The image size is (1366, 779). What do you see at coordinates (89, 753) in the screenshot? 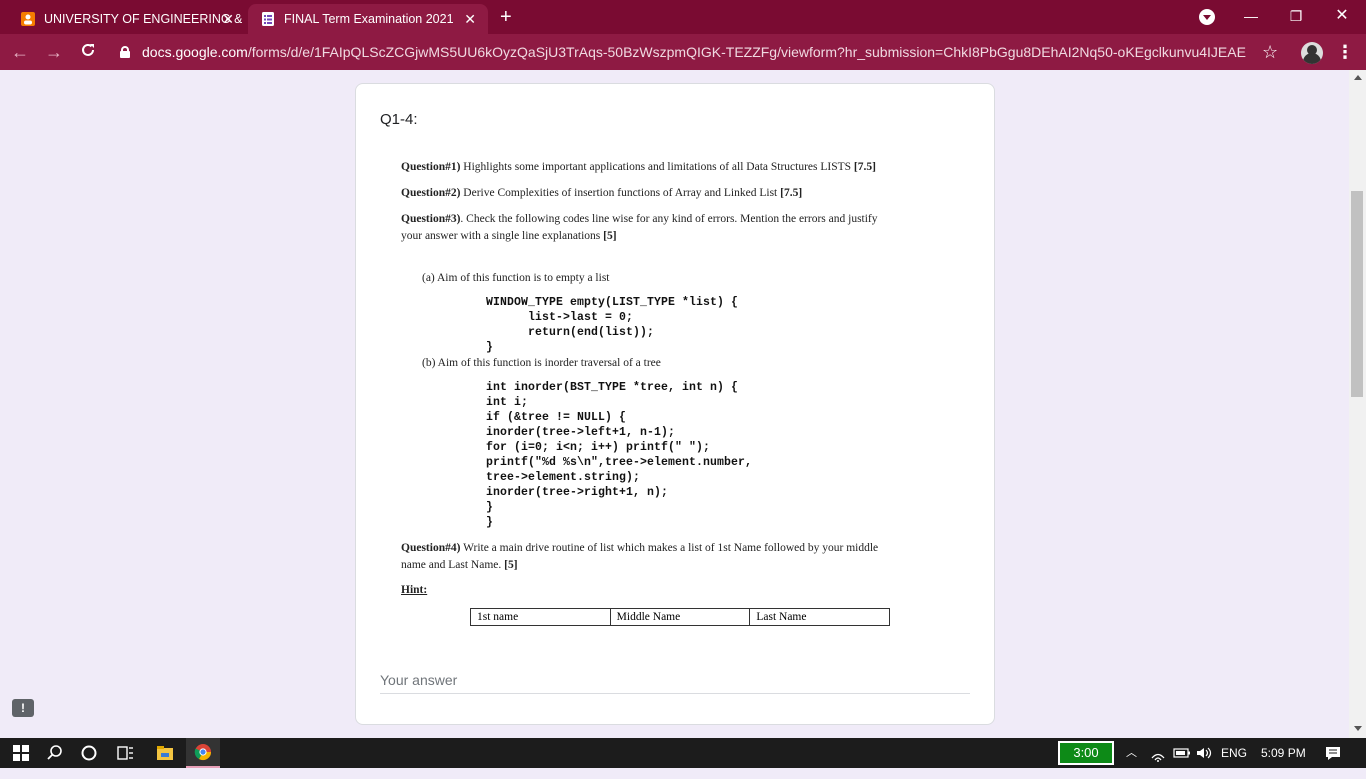
I see `cortana-icon` at bounding box center [89, 753].